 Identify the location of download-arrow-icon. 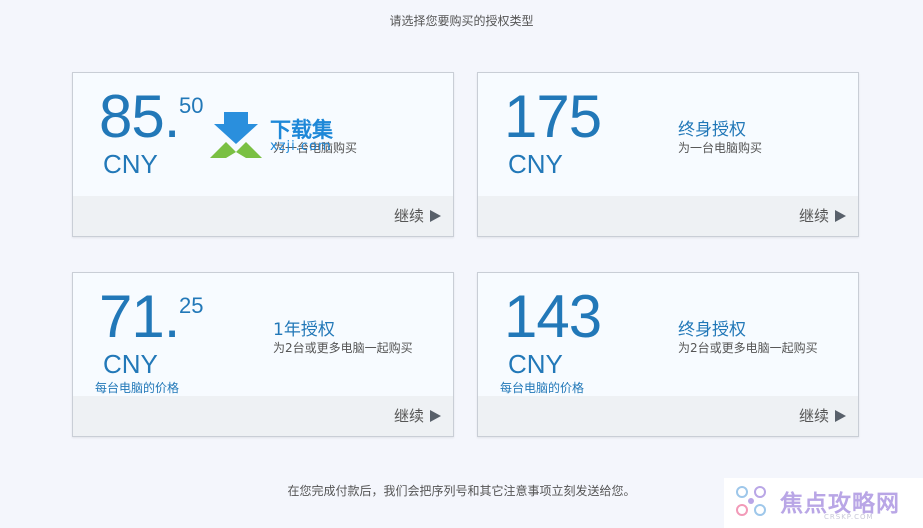
(236, 135).